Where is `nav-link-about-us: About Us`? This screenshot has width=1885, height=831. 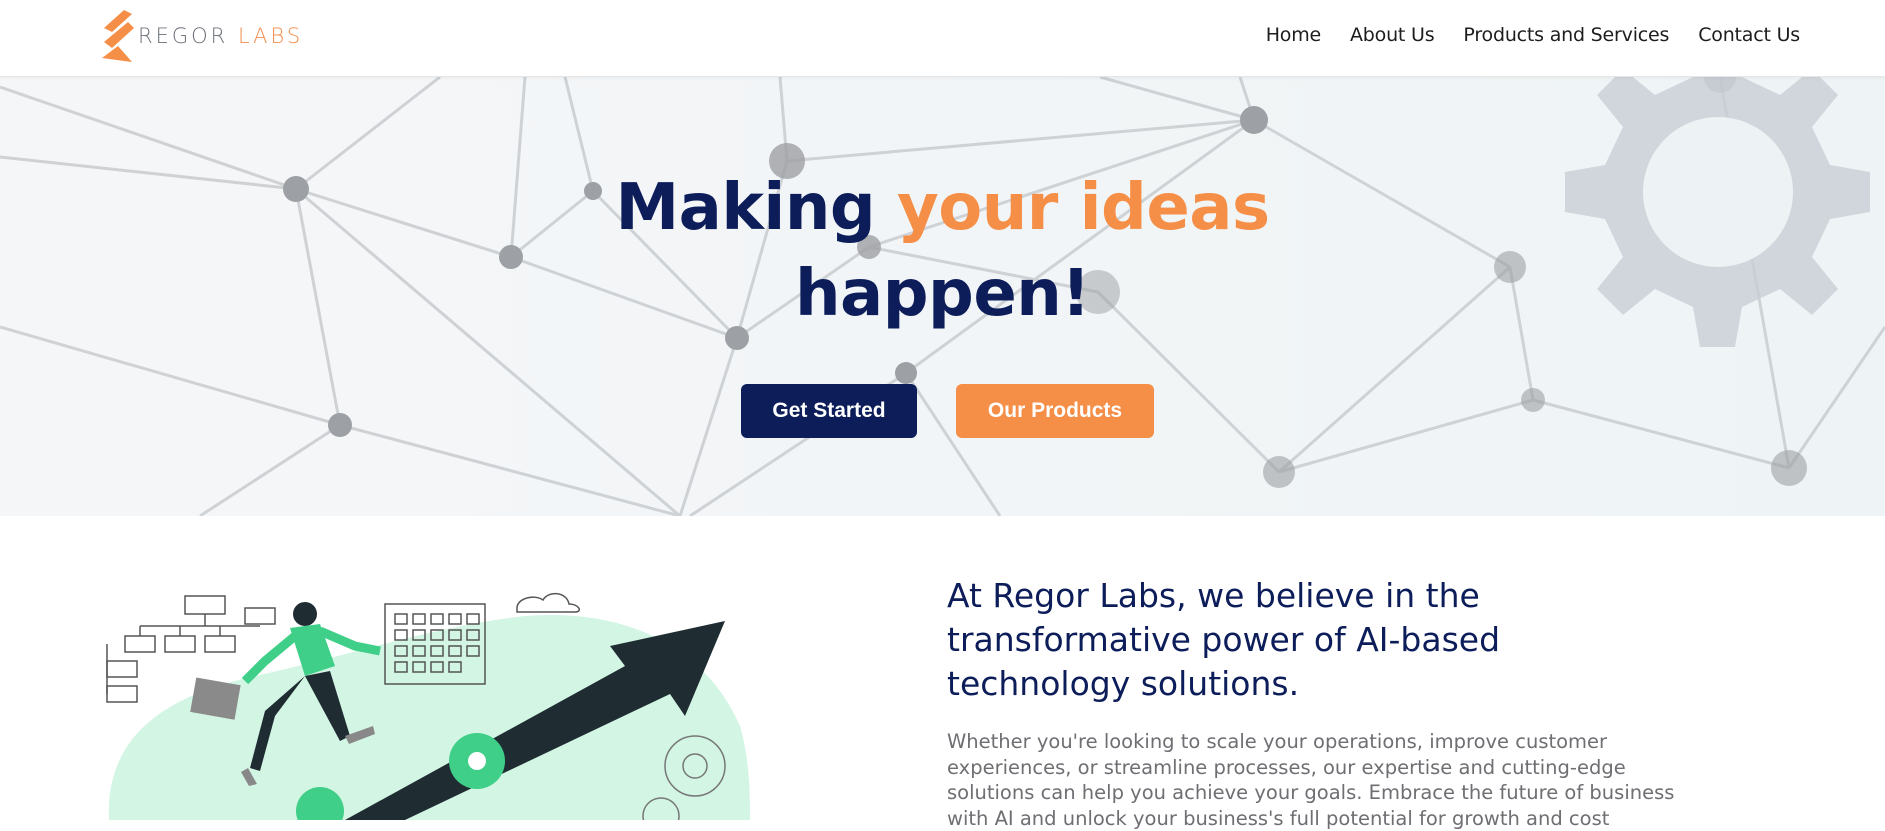
nav-link-about-us: About Us is located at coordinates (1392, 35).